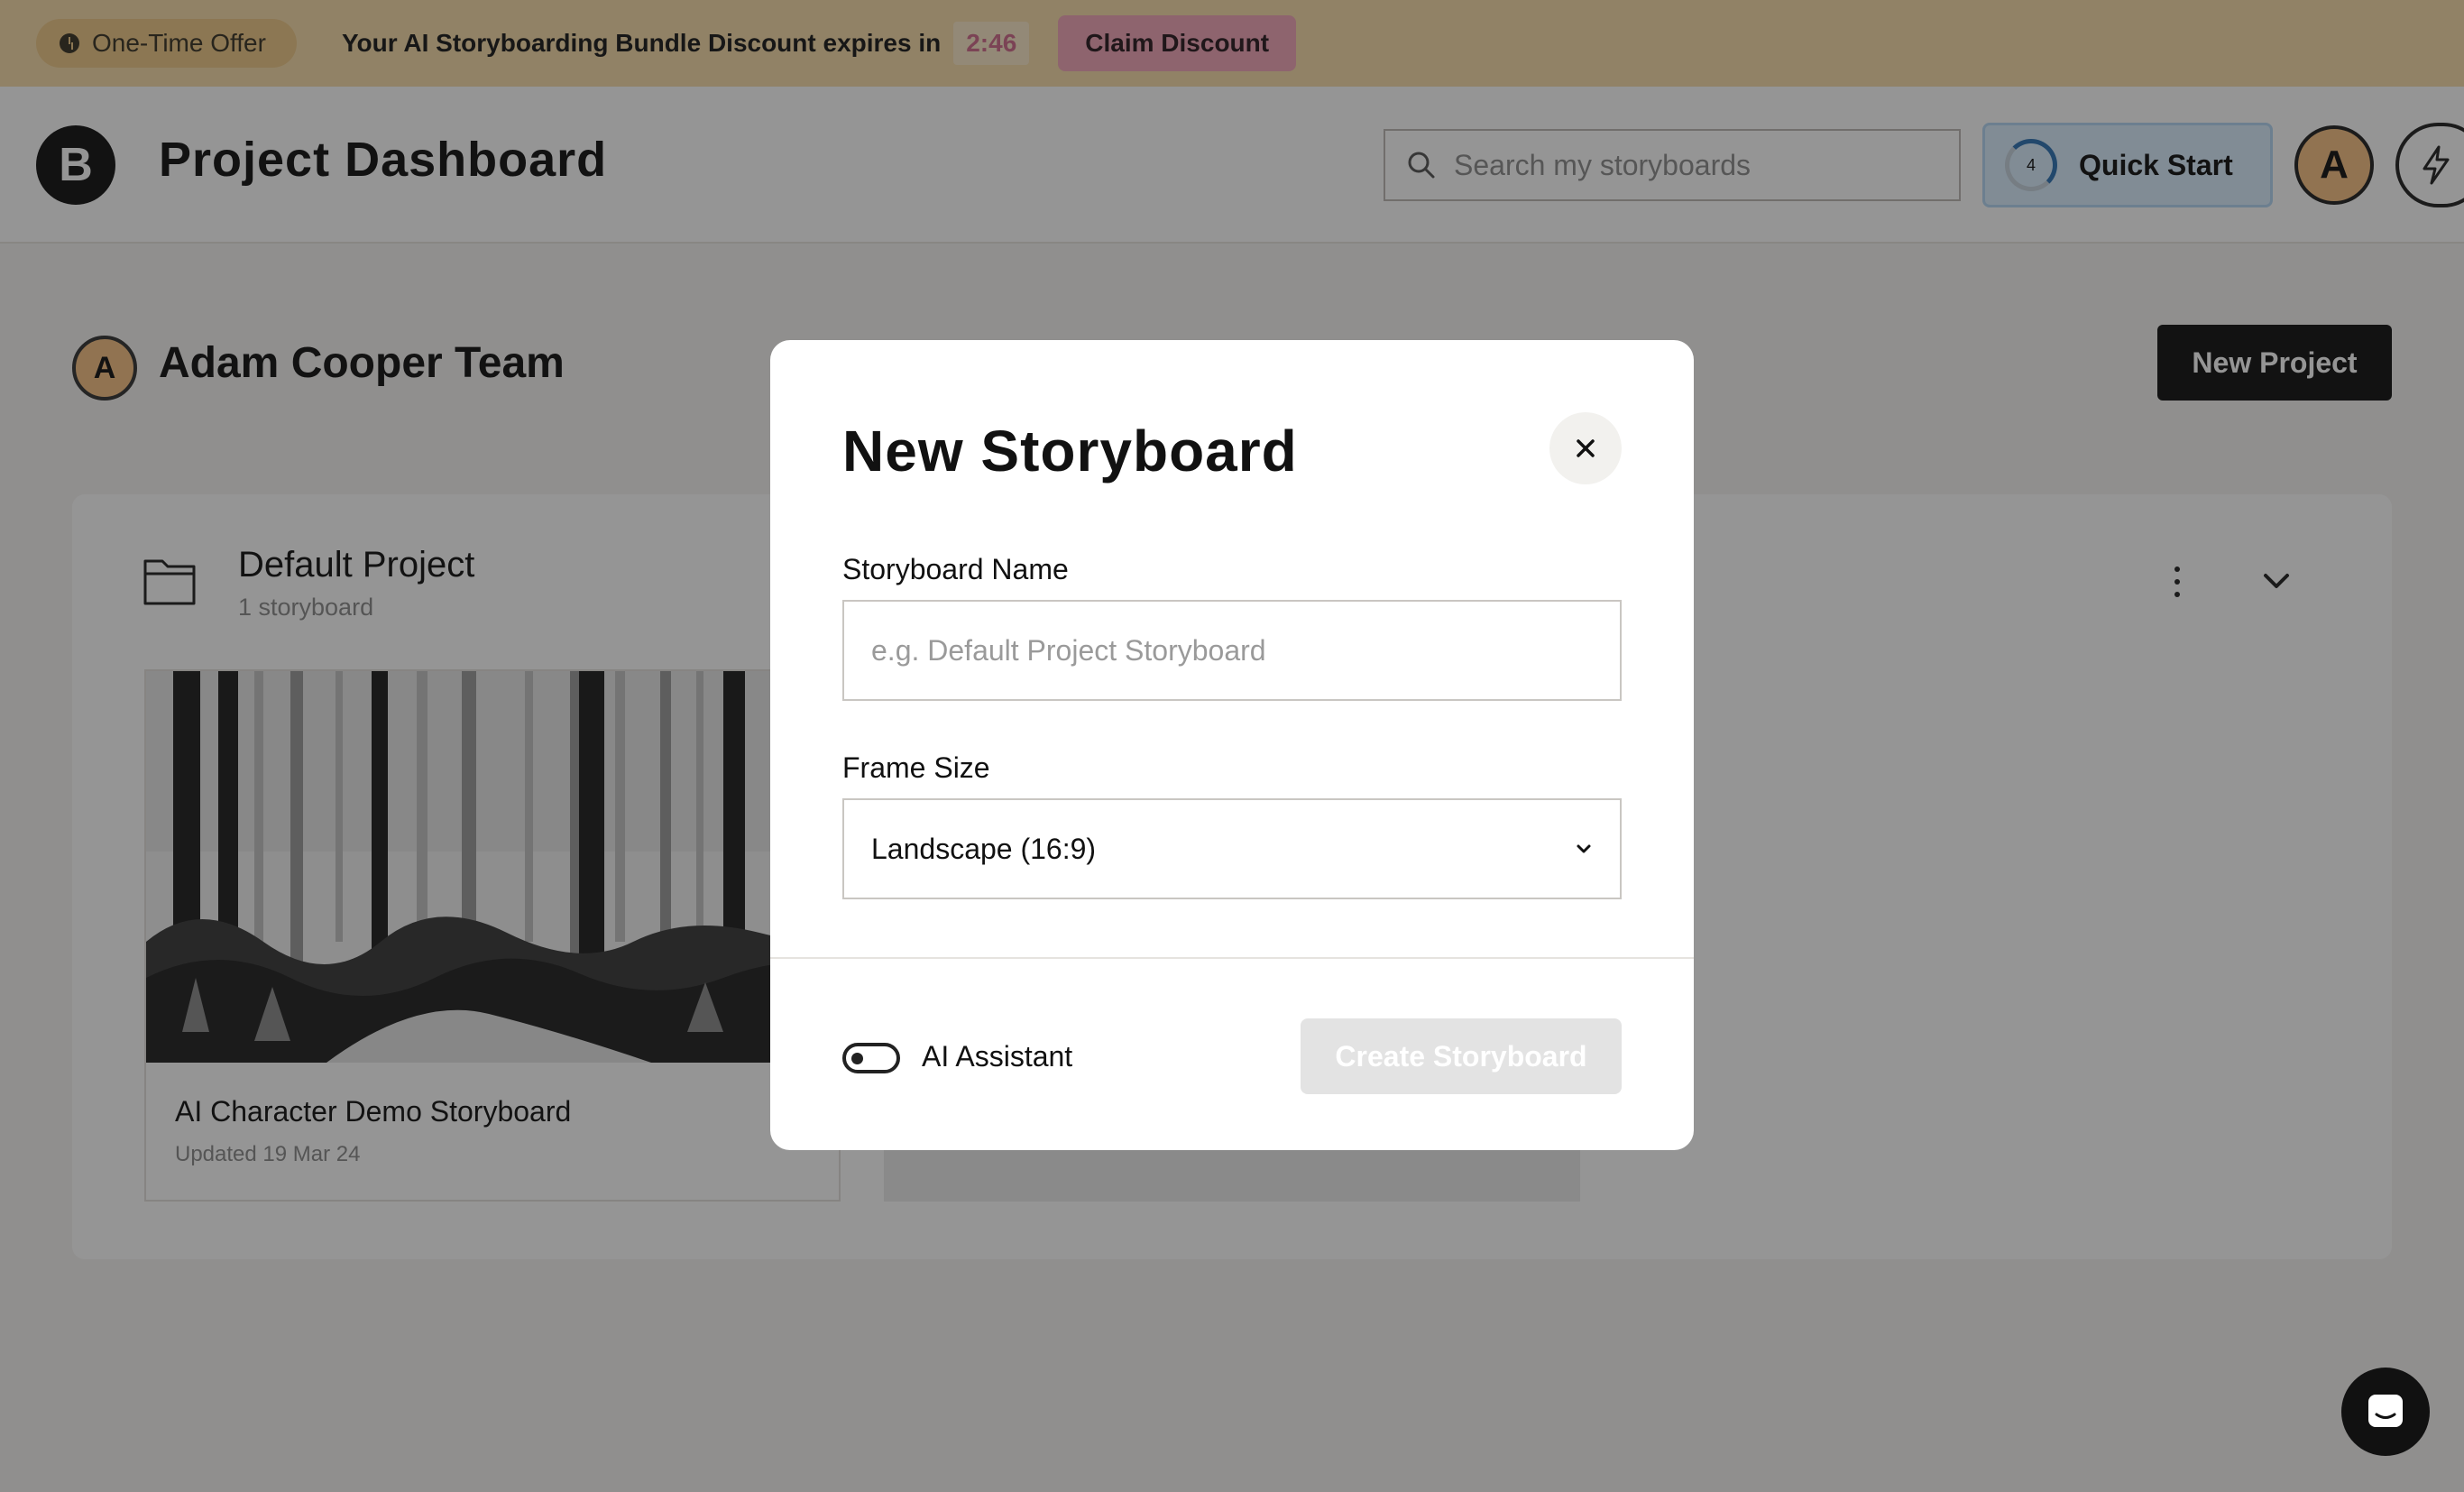 The image size is (2464, 1492). I want to click on storyboard-name-input, so click(1232, 650).